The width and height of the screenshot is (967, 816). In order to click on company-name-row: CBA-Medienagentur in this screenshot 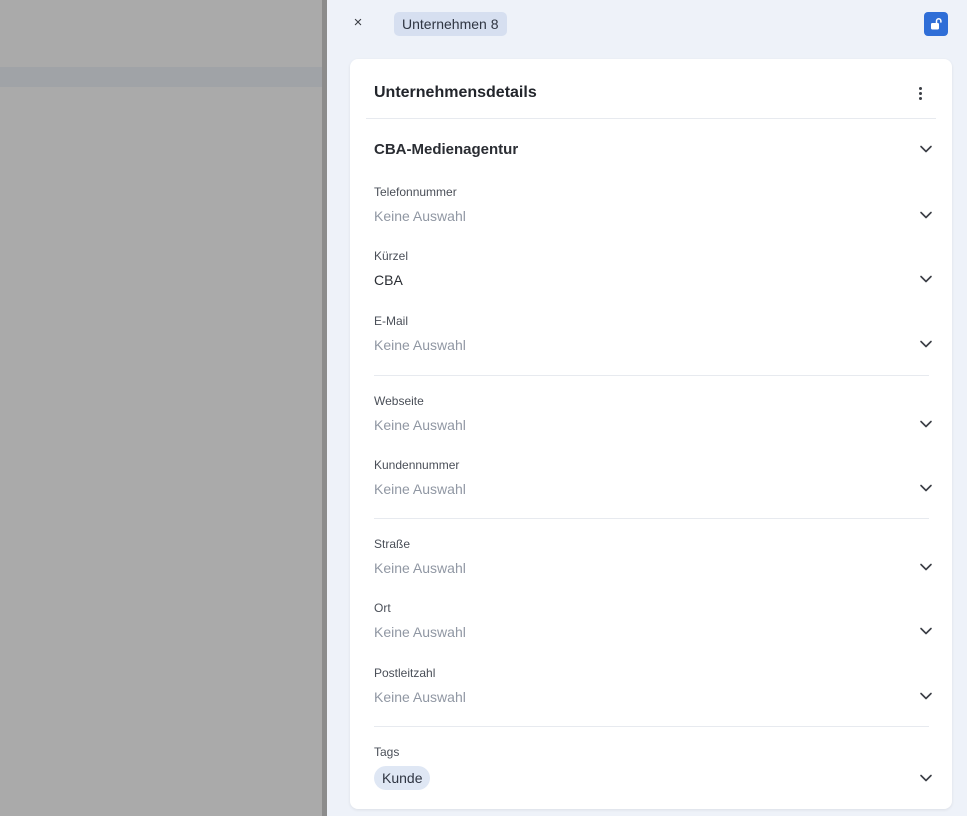, I will do `click(654, 151)`.